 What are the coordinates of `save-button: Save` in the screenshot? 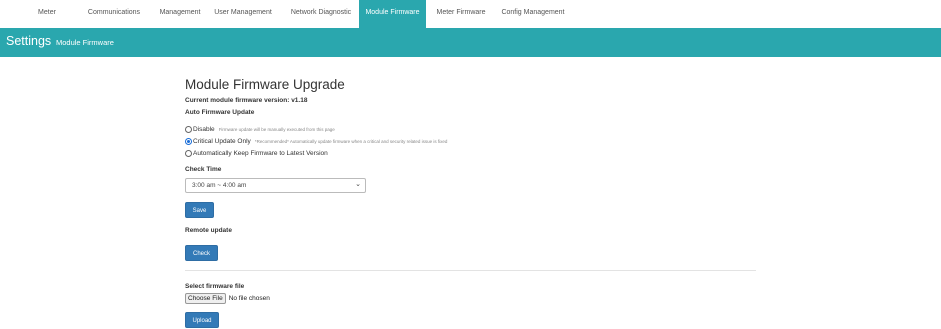 It's located at (199, 210).